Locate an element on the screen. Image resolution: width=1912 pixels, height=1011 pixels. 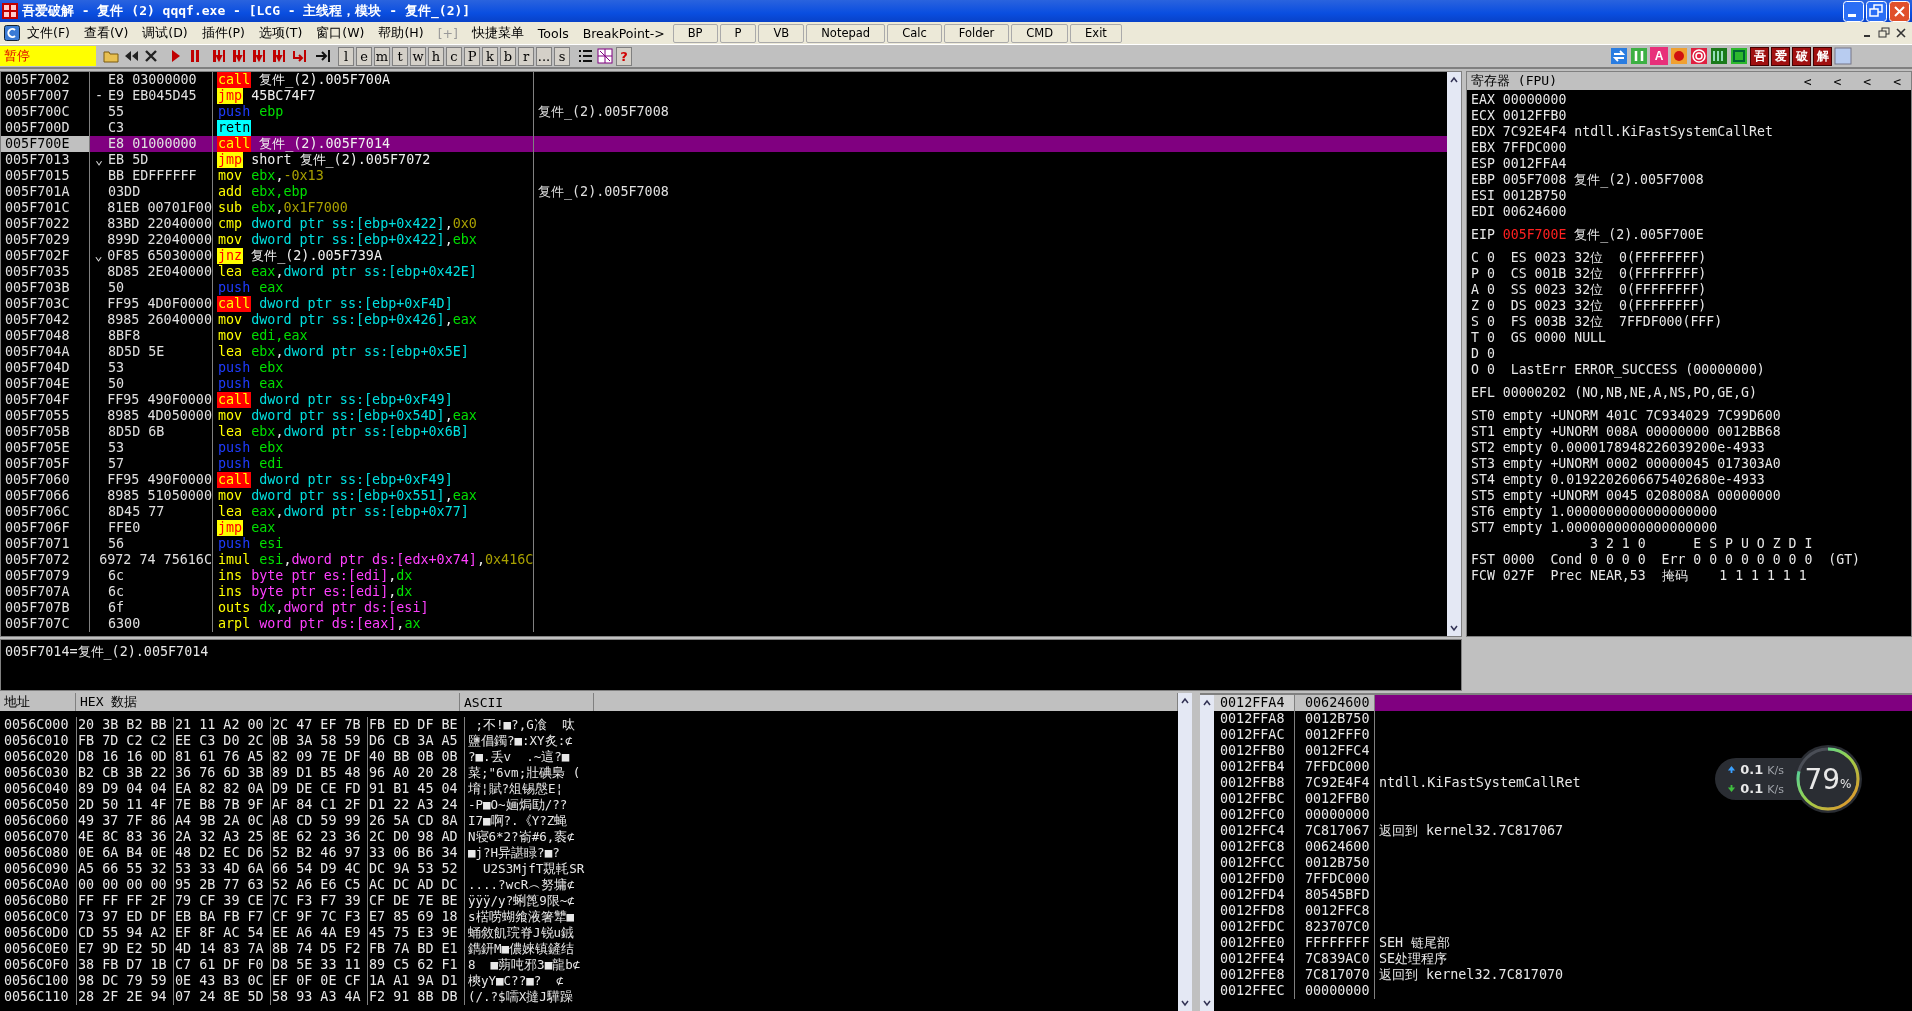
menu-item: 调试(D) is located at coordinates (165, 33).